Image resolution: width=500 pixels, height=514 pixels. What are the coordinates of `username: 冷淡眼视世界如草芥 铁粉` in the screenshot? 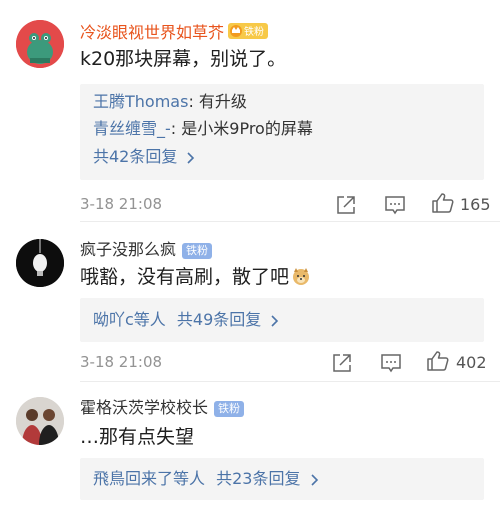 It's located at (174, 33).